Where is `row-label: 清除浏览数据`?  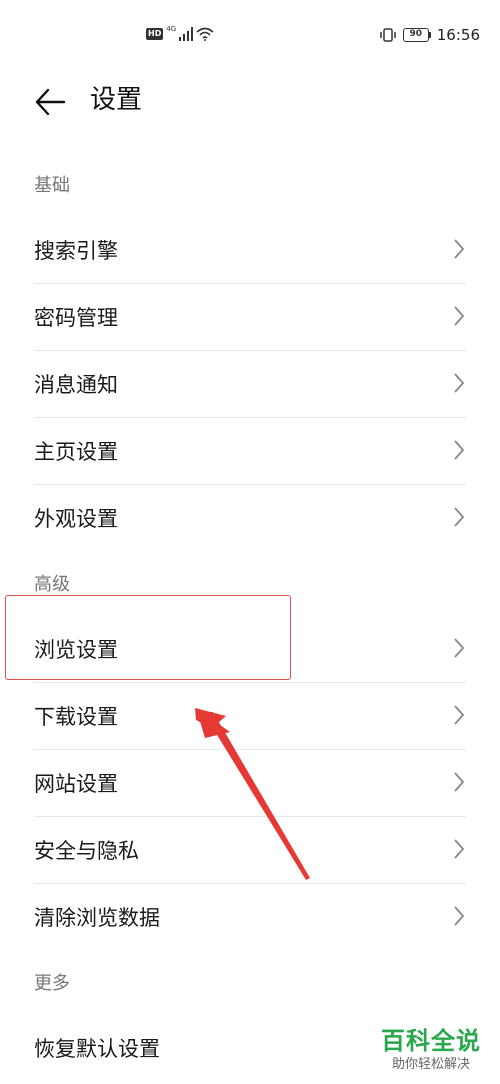
row-label: 清除浏览数据 is located at coordinates (97, 917).